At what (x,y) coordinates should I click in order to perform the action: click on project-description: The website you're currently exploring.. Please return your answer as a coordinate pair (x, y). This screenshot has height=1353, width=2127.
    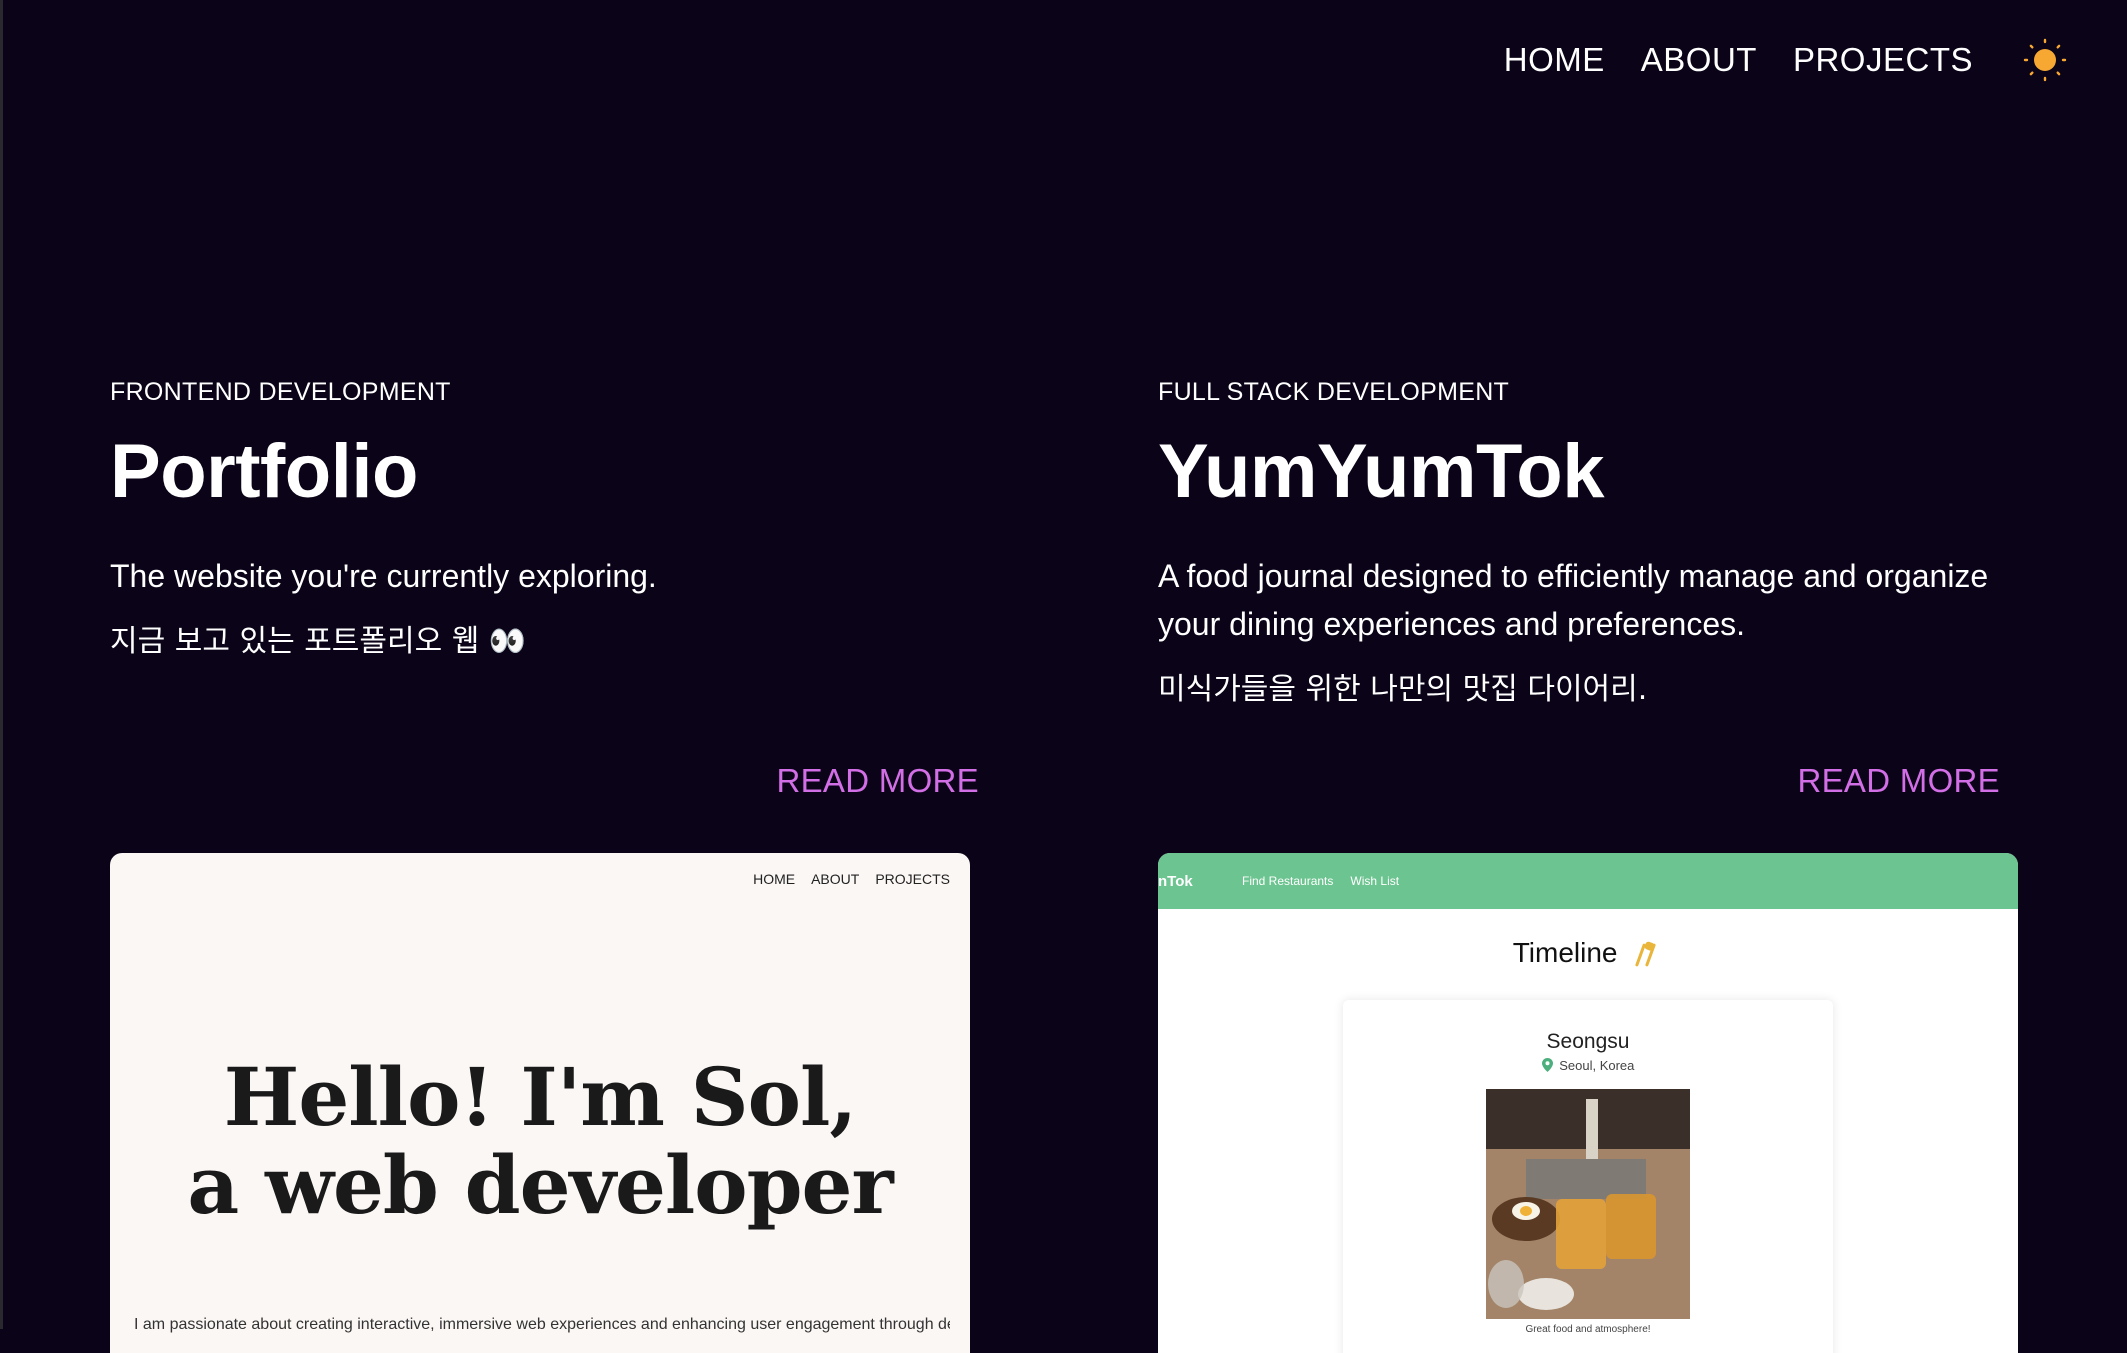
    Looking at the image, I should click on (383, 576).